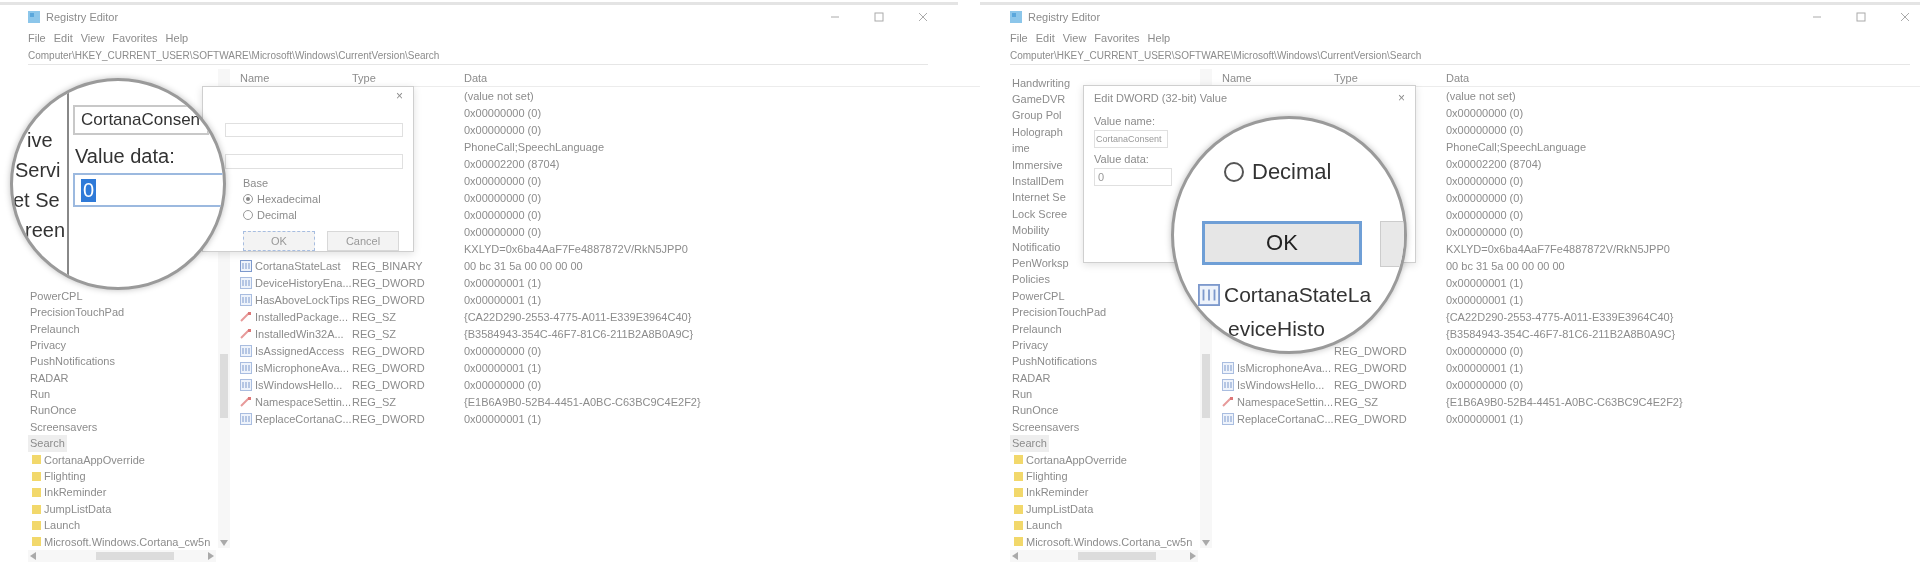 The width and height of the screenshot is (1920, 565). What do you see at coordinates (298, 265) in the screenshot?
I see `value-name: CortanaStateLast` at bounding box center [298, 265].